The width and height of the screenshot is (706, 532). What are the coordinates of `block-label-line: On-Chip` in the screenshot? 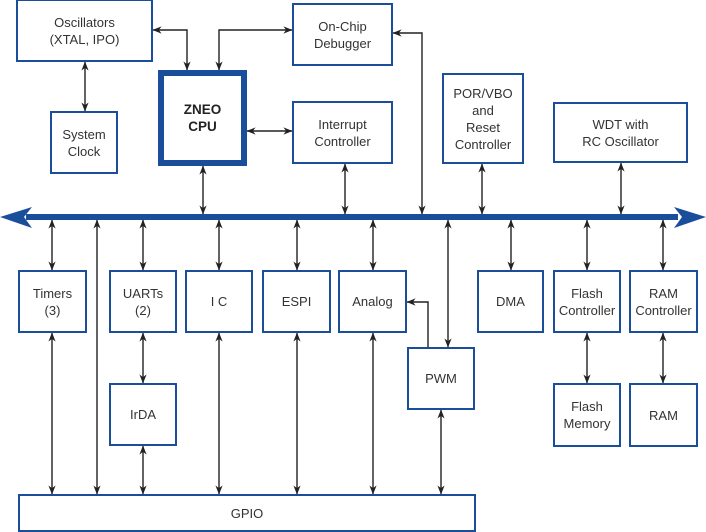 It's located at (342, 26).